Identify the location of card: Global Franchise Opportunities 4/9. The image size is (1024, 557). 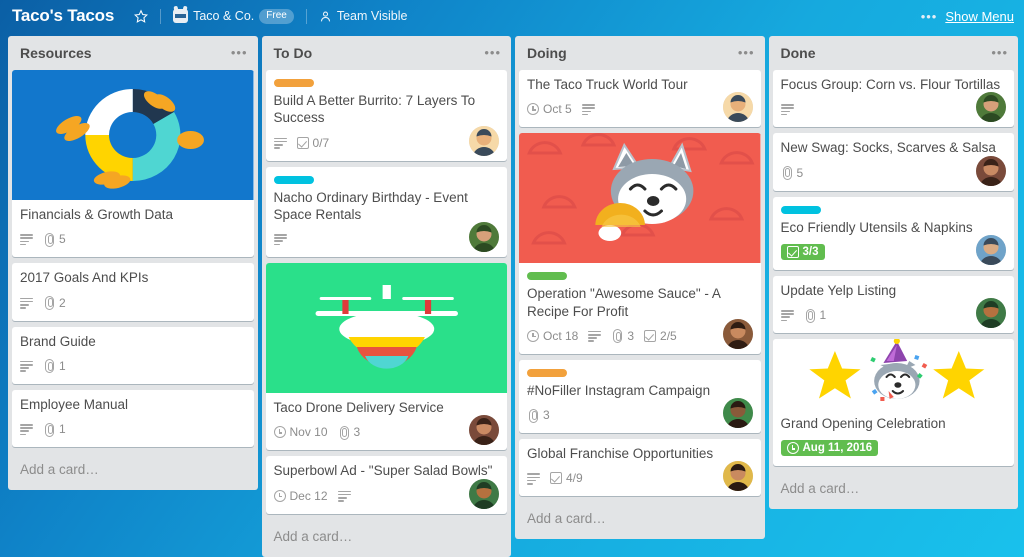
(640, 468).